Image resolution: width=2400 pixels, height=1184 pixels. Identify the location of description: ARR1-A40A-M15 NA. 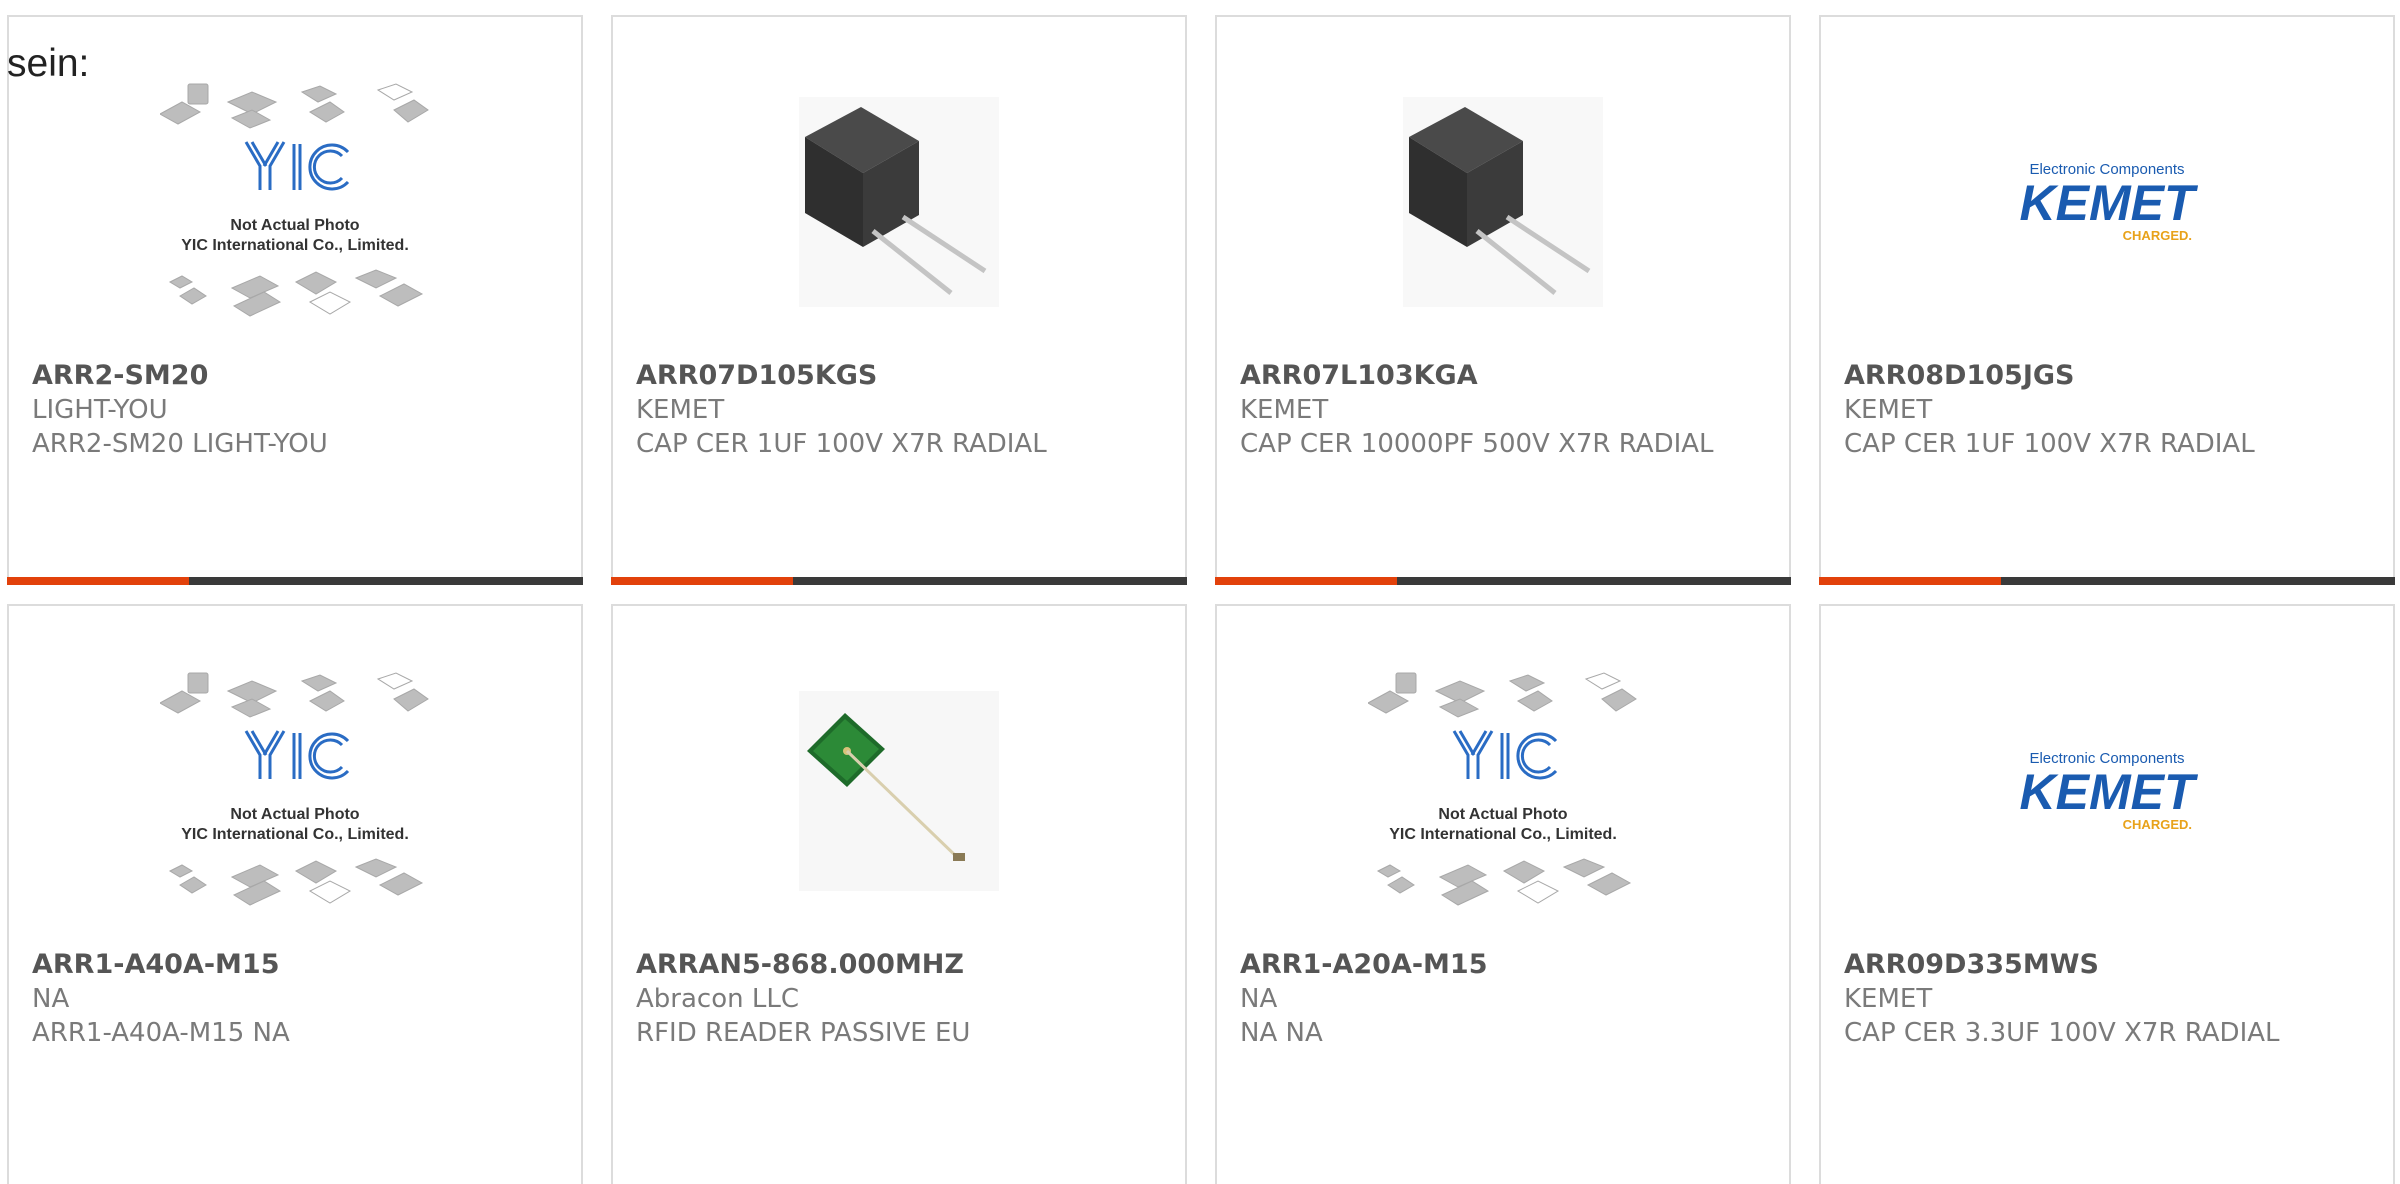
(161, 1033).